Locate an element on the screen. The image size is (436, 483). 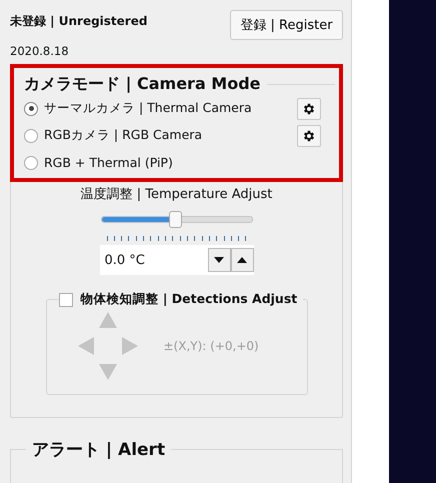
radio-option: RGB + Thermal (PiP) is located at coordinates (98, 162).